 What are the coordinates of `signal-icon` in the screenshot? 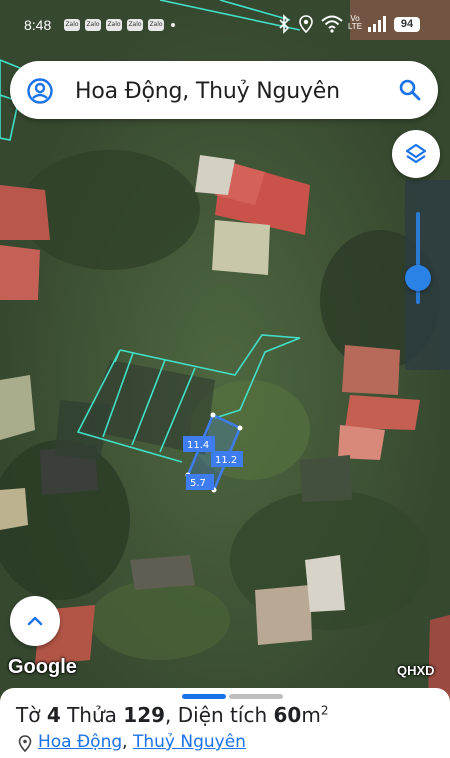 It's located at (377, 24).